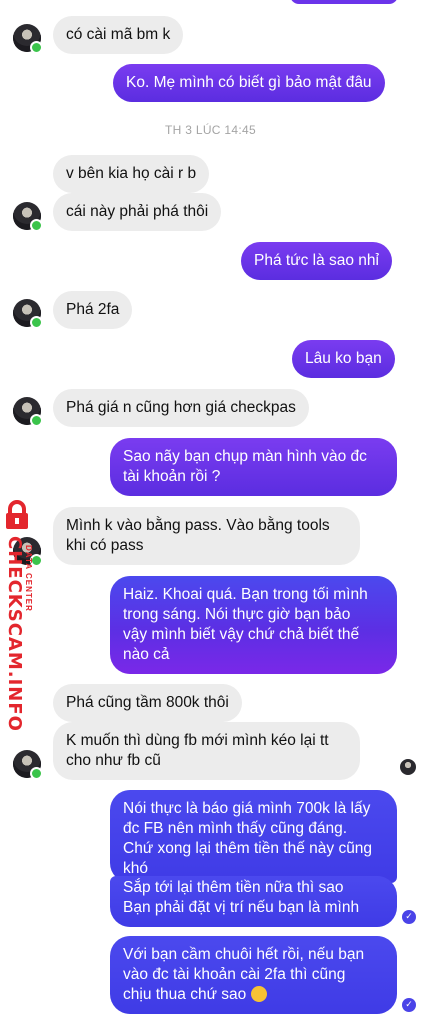 This screenshot has height=1024, width=421. What do you see at coordinates (14, 634) in the screenshot?
I see `watermark-brand: CHECKSCAM.INFO` at bounding box center [14, 634].